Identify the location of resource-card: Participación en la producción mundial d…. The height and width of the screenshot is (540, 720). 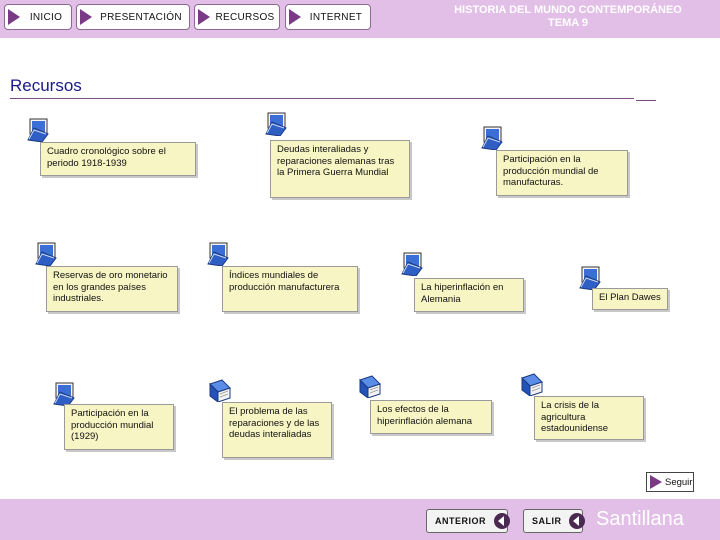
(562, 173).